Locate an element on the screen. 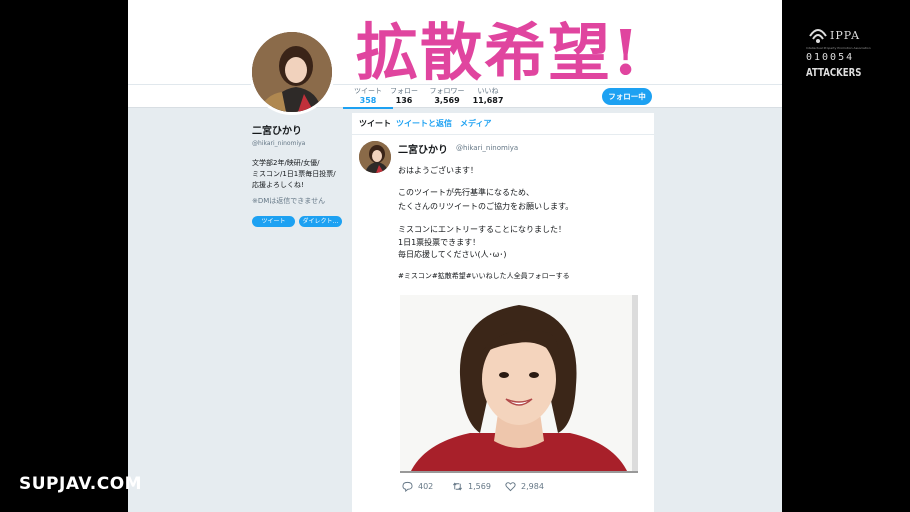 The width and height of the screenshot is (910, 512). retweet-count: 1,569 is located at coordinates (479, 486).